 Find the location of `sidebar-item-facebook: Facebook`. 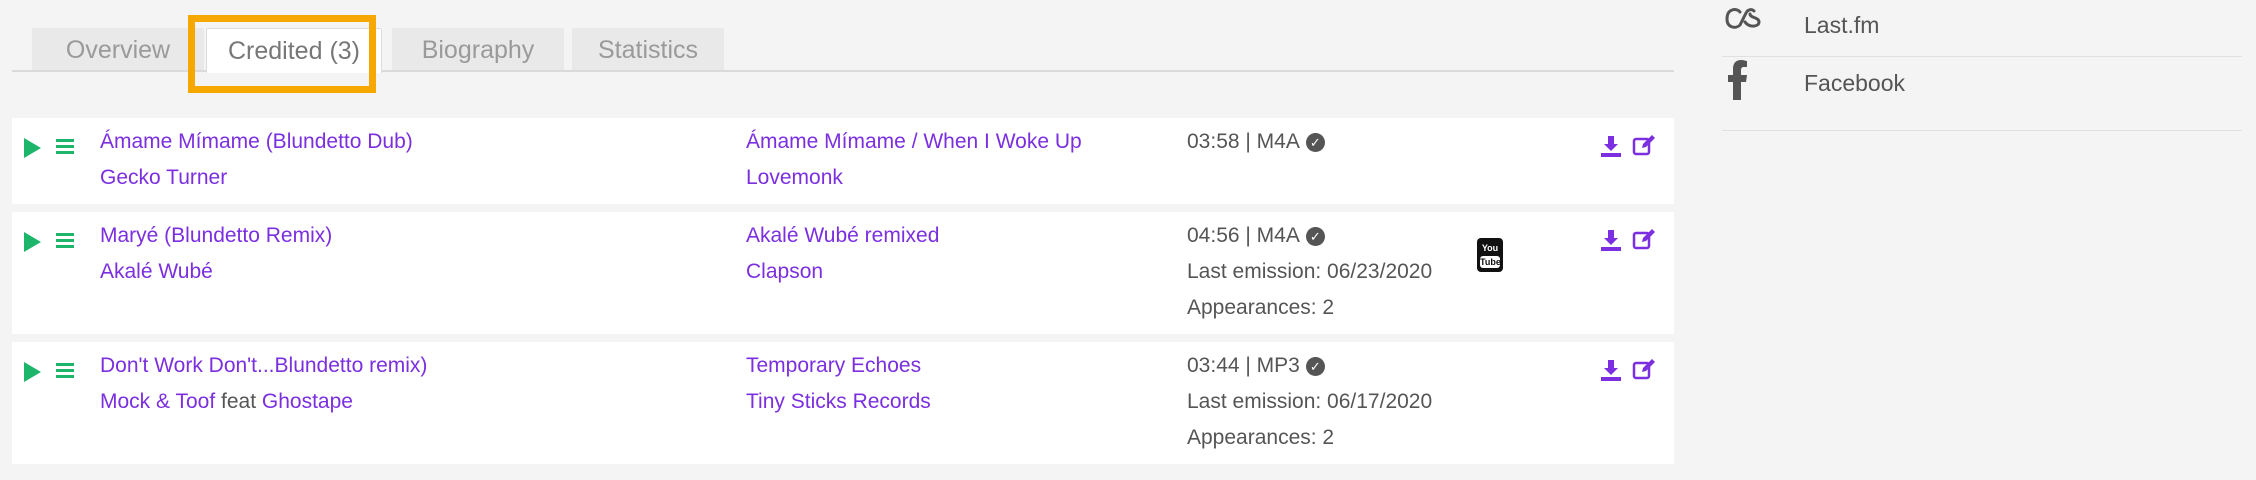

sidebar-item-facebook: Facebook is located at coordinates (1982, 93).